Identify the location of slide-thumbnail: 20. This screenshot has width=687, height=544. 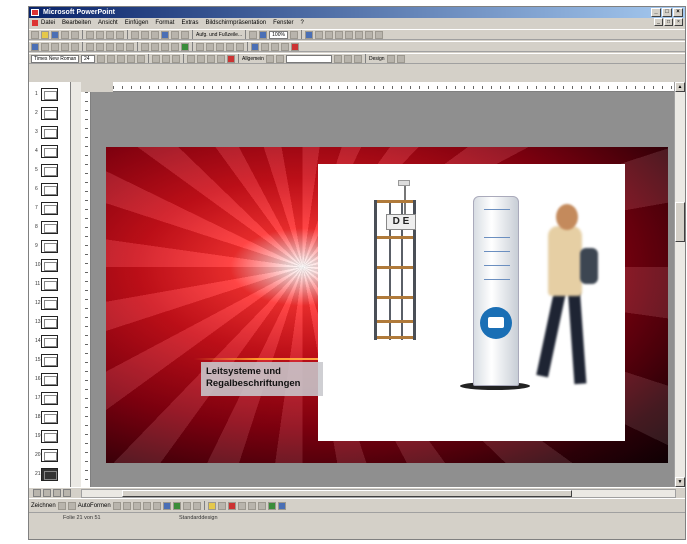
(50, 456).